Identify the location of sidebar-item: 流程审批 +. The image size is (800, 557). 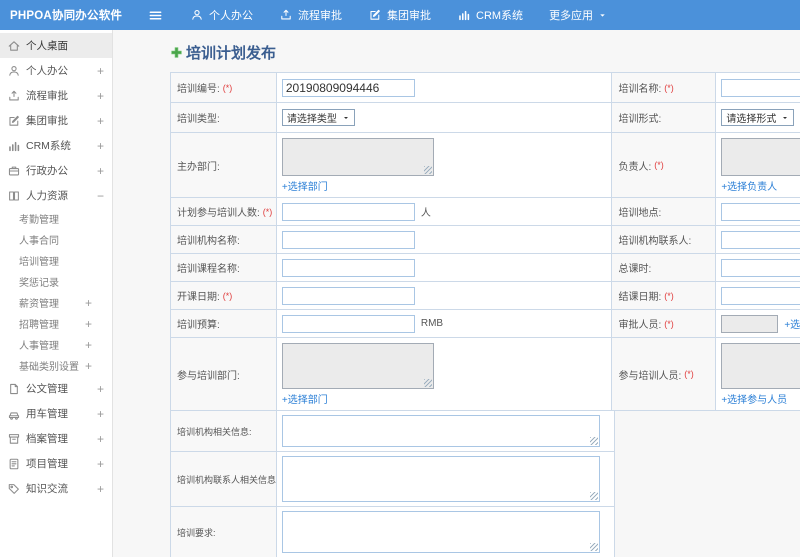
(56, 95).